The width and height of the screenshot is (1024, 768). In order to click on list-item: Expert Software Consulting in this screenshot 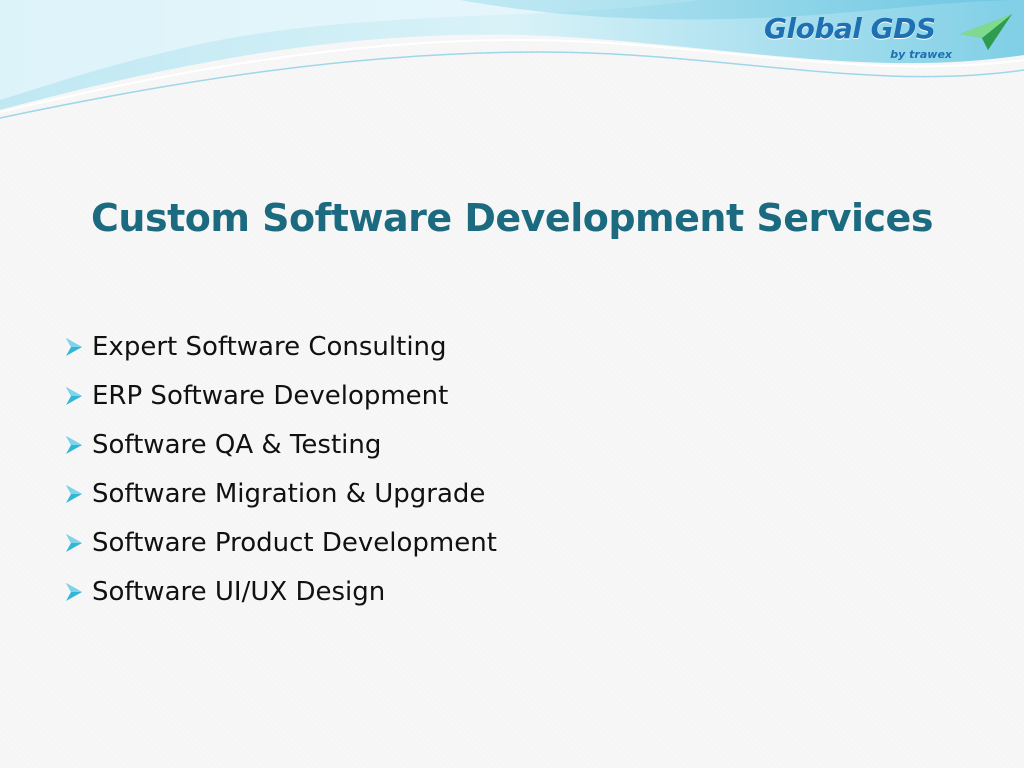, I will do `click(279, 346)`.